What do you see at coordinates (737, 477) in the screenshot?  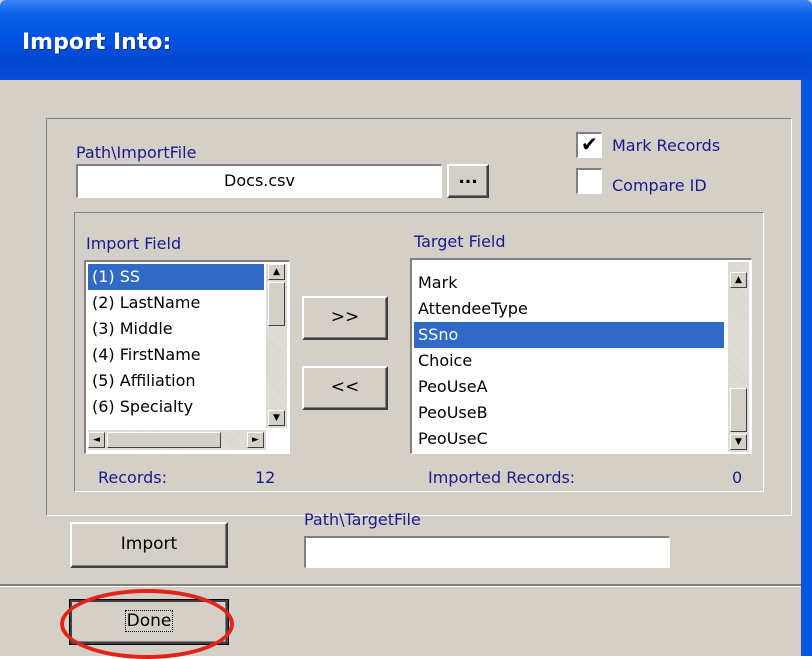 I see `imported-records-count: 0` at bounding box center [737, 477].